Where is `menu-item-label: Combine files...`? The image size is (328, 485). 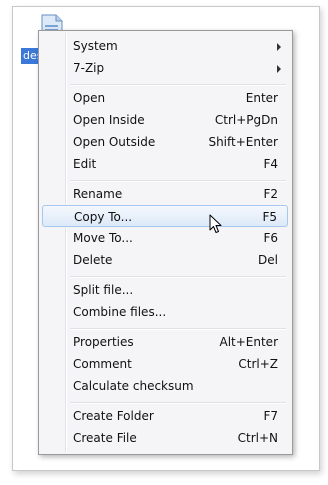
menu-item-label: Combine files... is located at coordinates (120, 312).